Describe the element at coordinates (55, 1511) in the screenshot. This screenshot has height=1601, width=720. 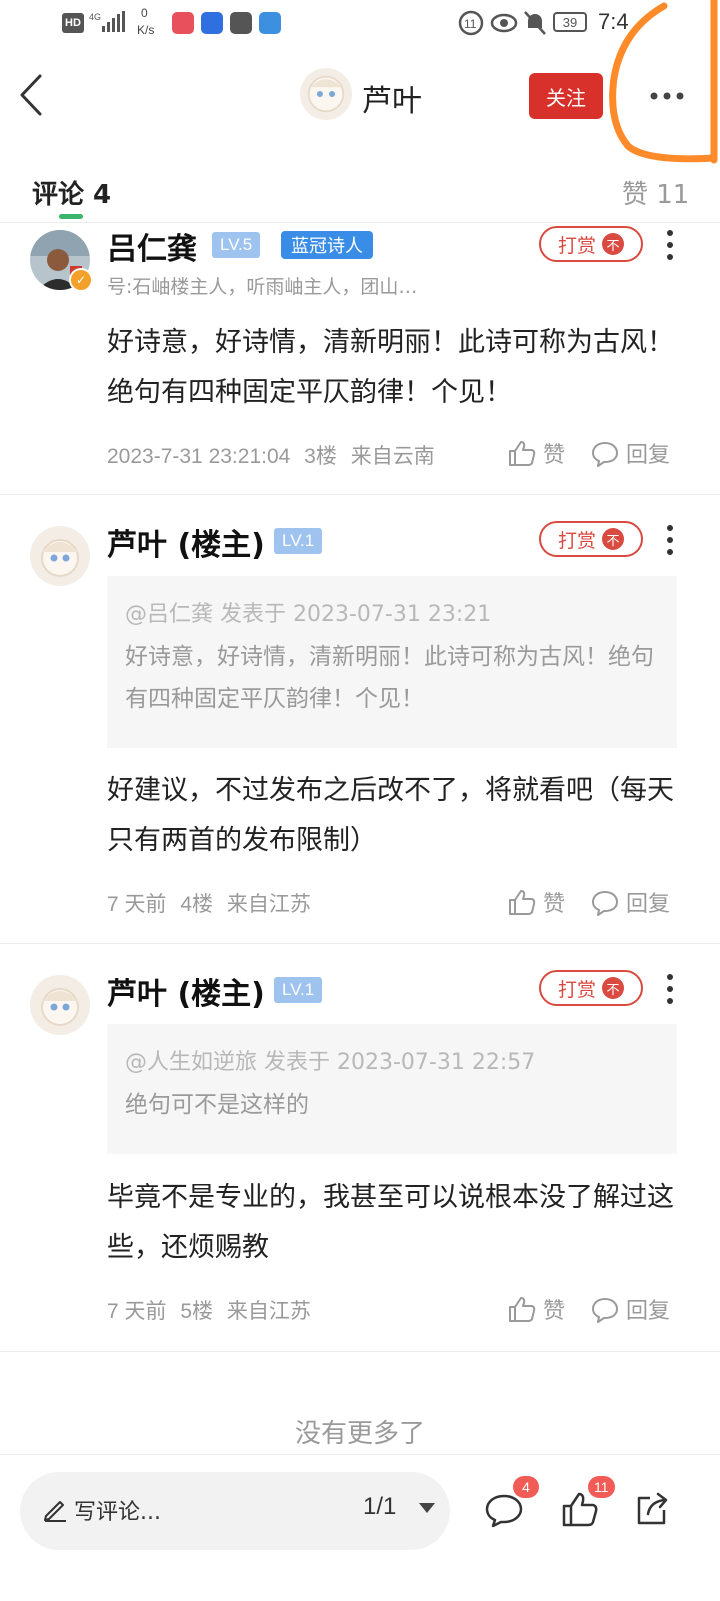
I see `pencil-icon` at that location.